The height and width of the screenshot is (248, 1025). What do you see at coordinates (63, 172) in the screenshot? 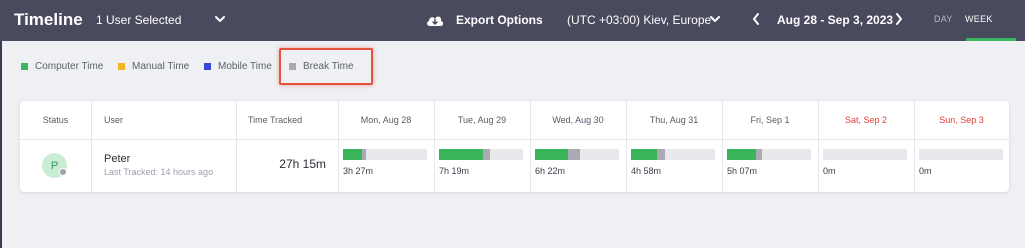
I see `status-indicator` at bounding box center [63, 172].